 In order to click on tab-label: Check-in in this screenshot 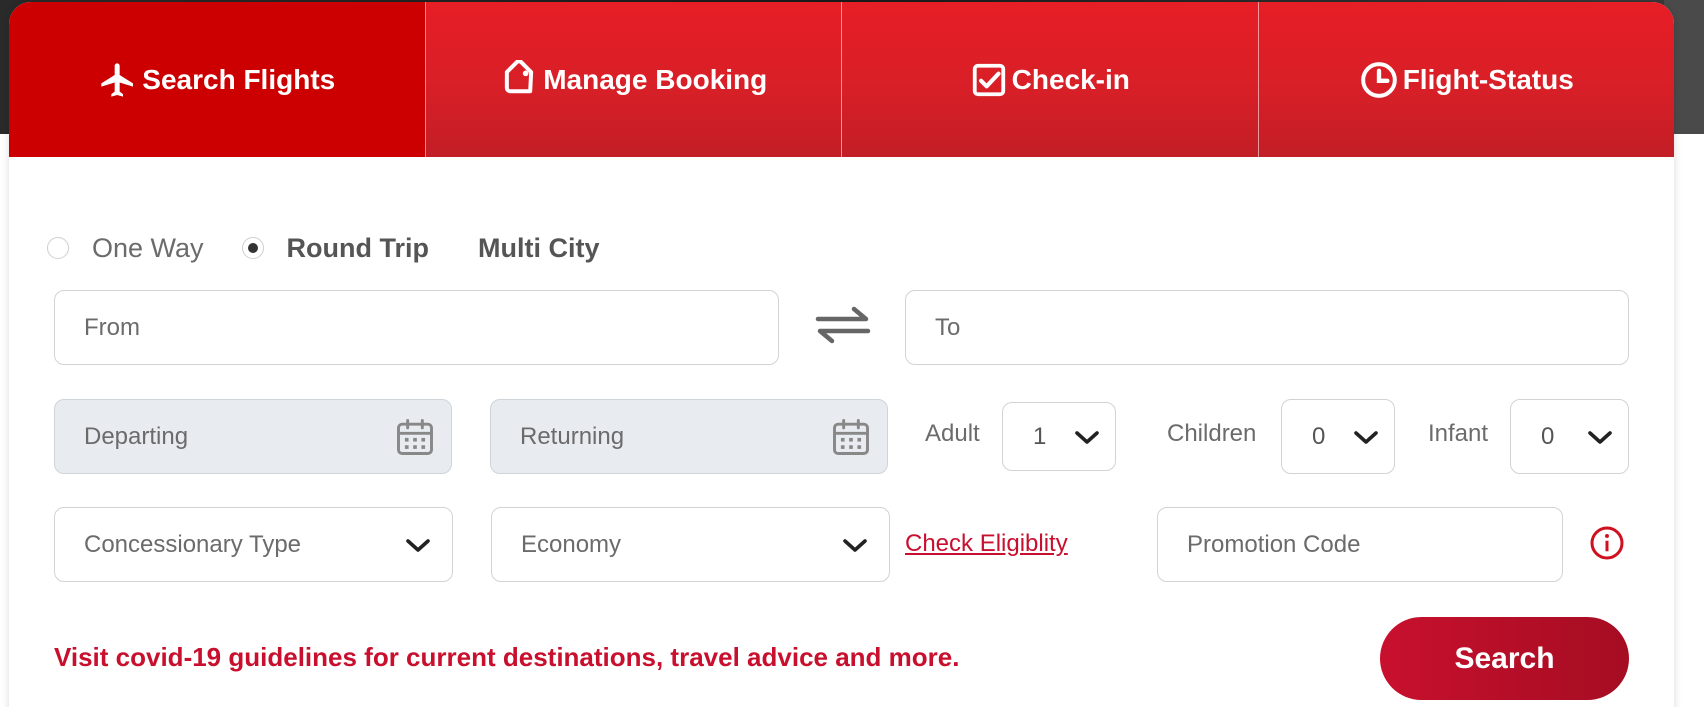, I will do `click(1070, 79)`.